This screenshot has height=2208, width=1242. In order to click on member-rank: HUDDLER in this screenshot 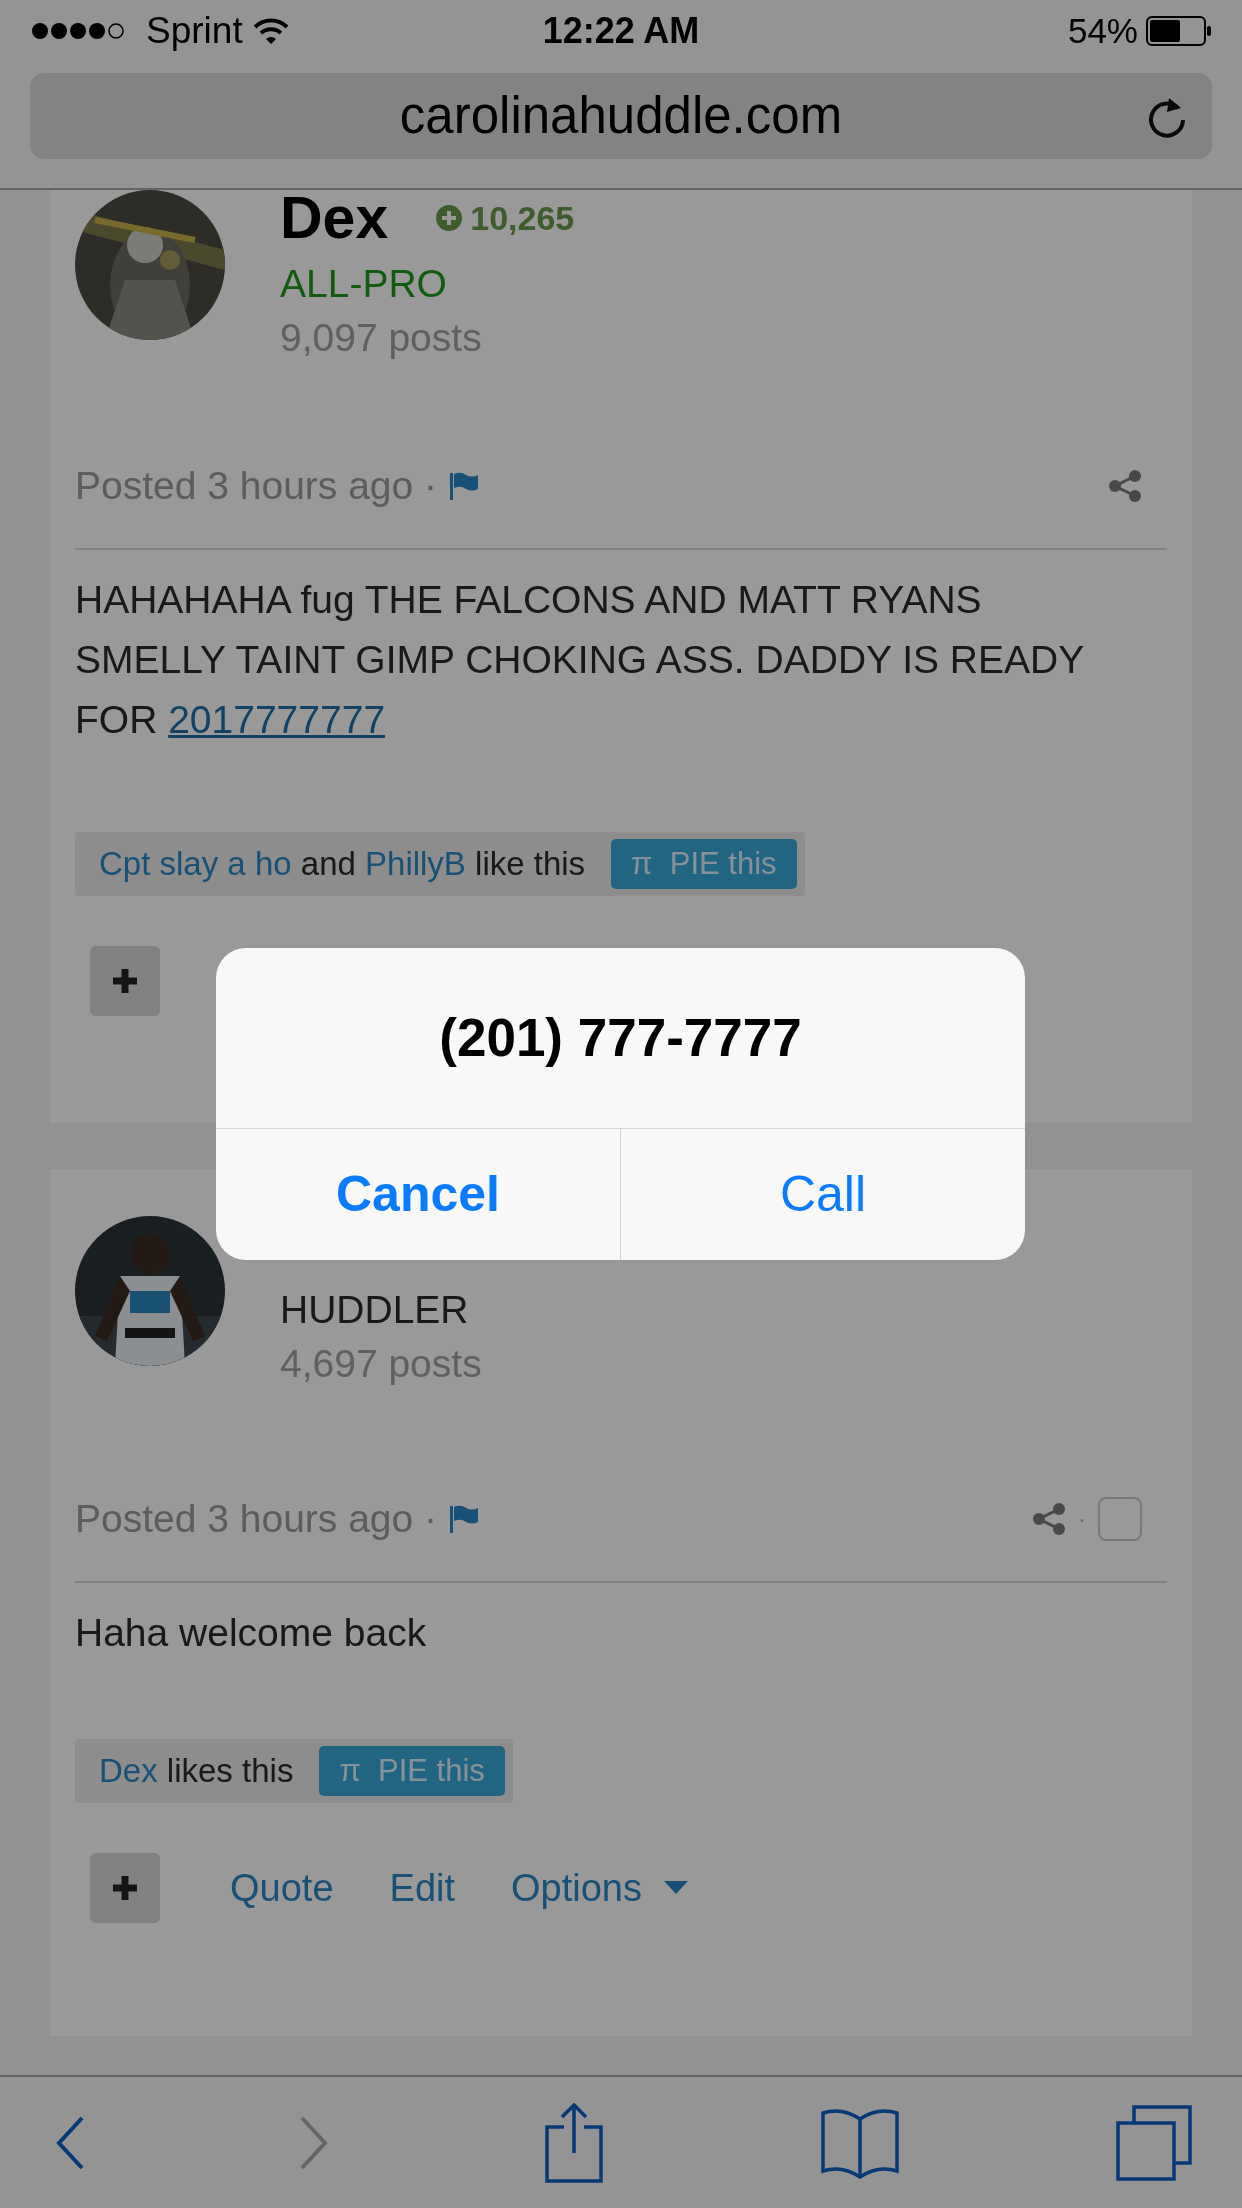, I will do `click(375, 1310)`.